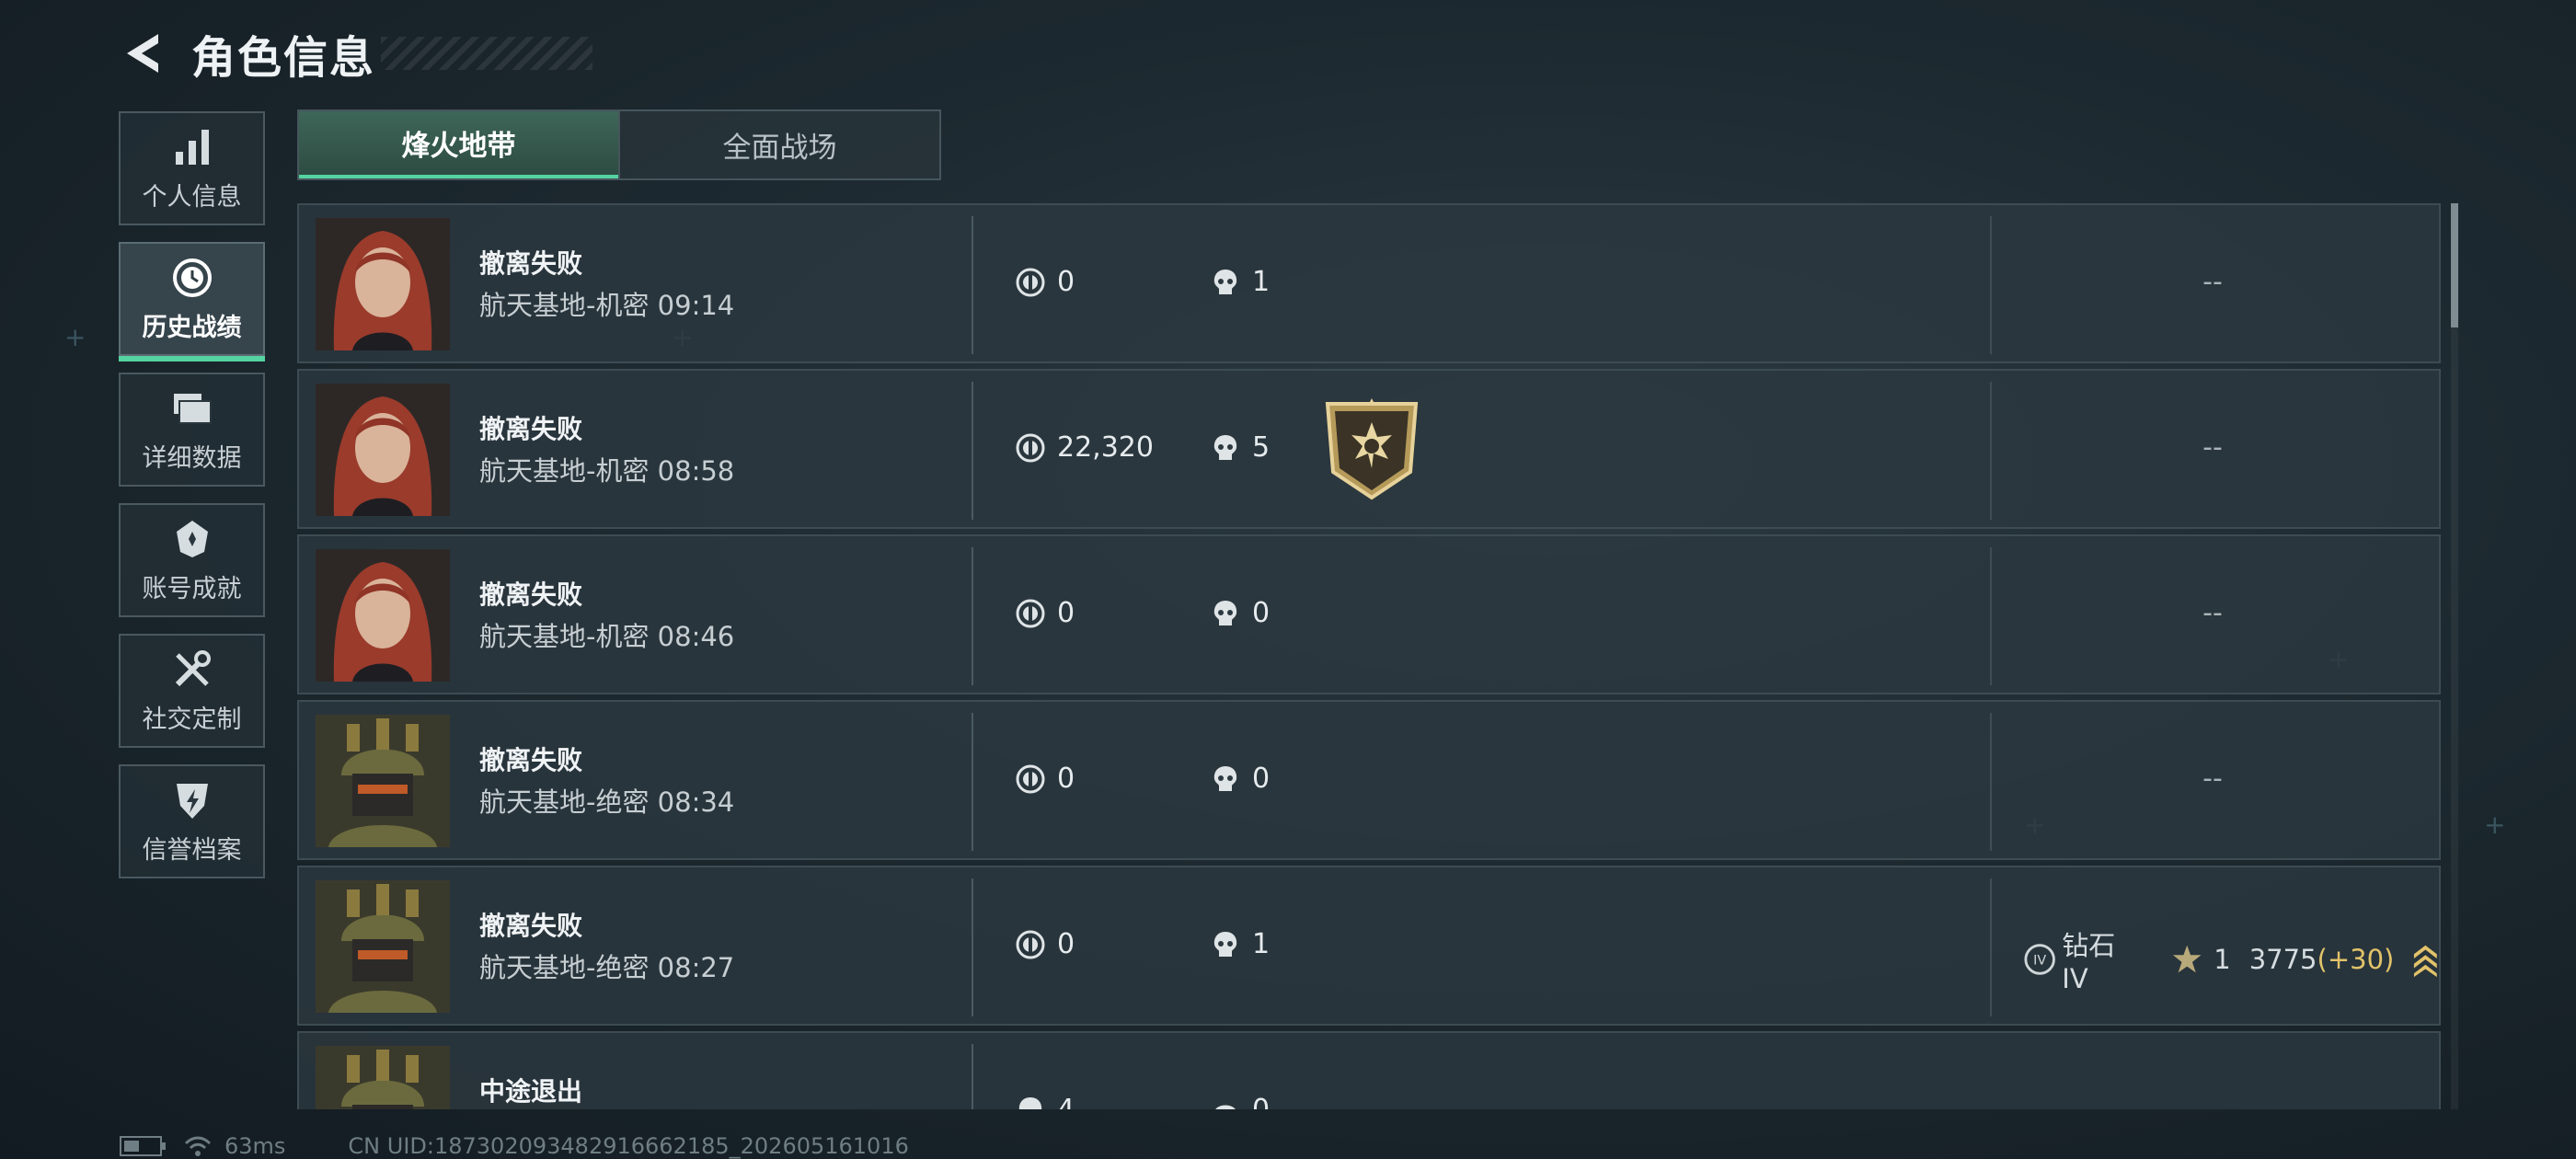  What do you see at coordinates (192, 719) in the screenshot?
I see `sidebar-item-label: 社交定制` at bounding box center [192, 719].